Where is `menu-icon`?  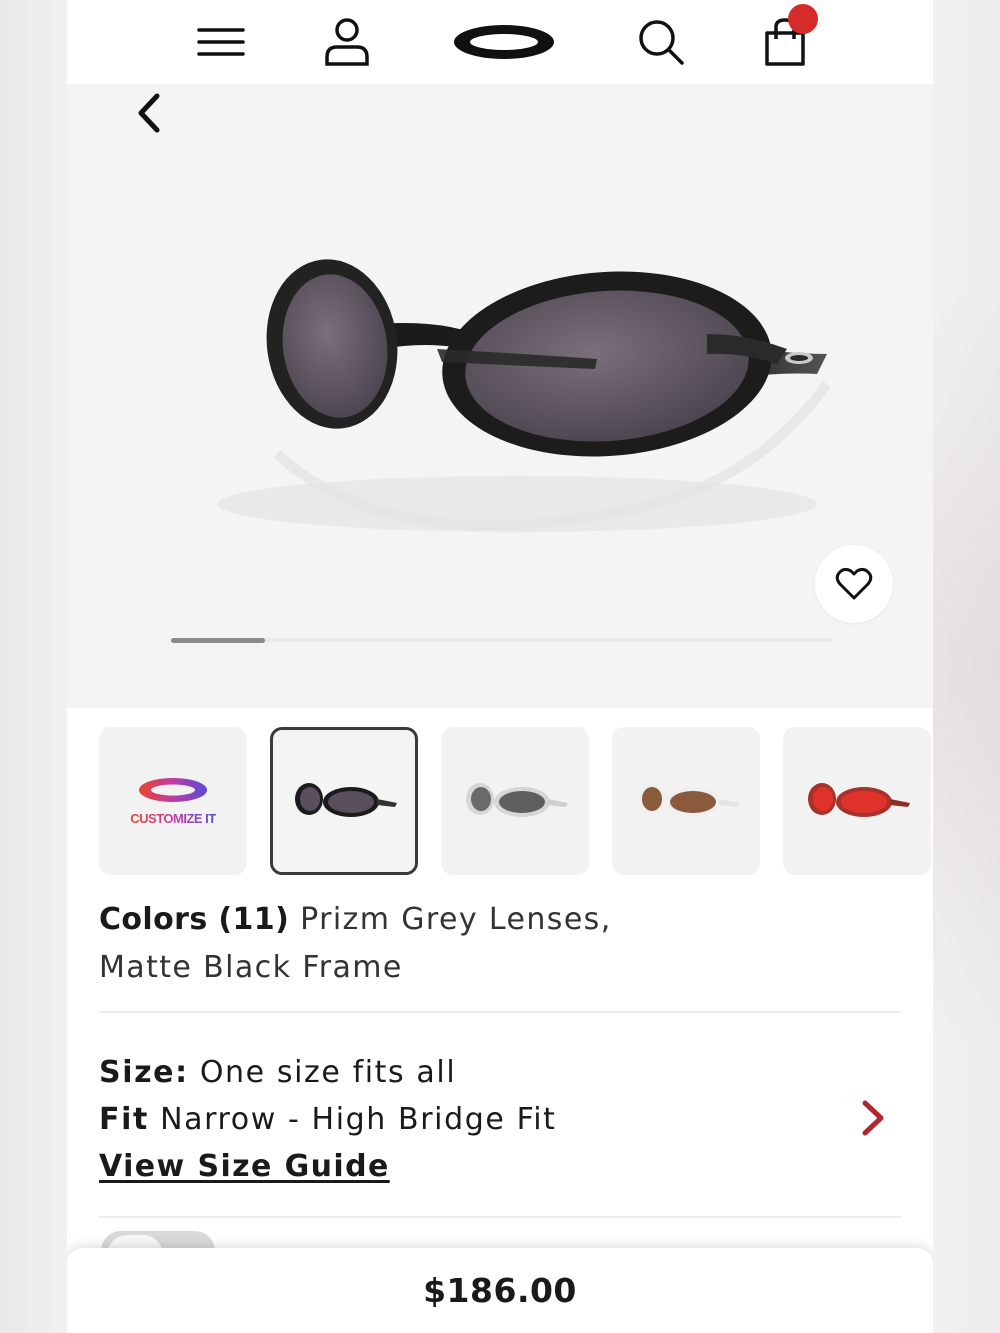 menu-icon is located at coordinates (221, 42).